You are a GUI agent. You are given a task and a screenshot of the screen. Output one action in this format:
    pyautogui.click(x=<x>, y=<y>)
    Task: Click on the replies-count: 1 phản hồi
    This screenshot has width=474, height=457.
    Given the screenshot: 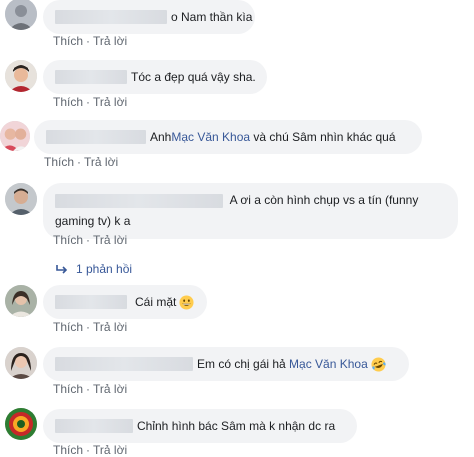 What is the action you would take?
    pyautogui.click(x=104, y=269)
    